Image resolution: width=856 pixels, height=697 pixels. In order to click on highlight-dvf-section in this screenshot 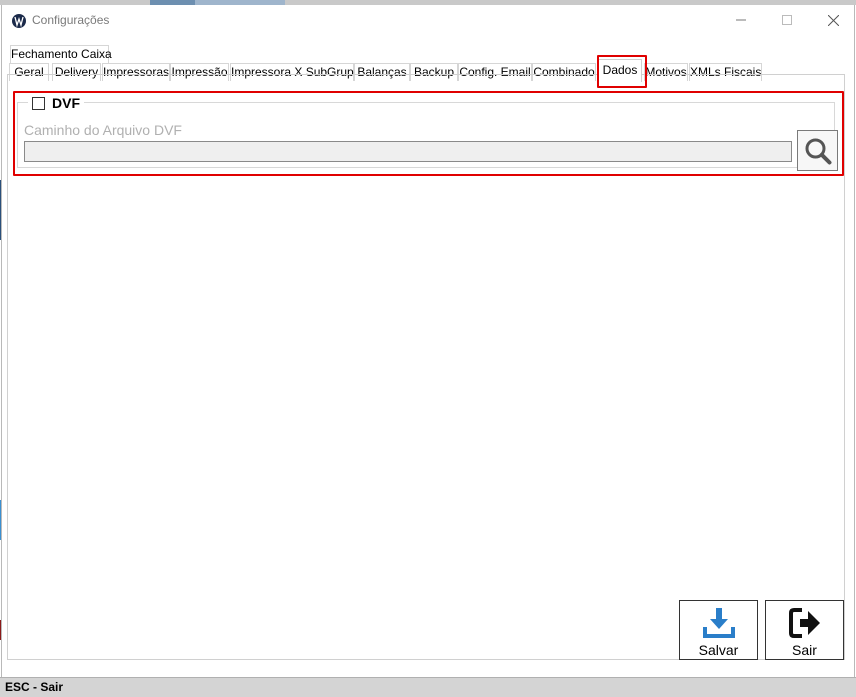, I will do `click(428, 133)`.